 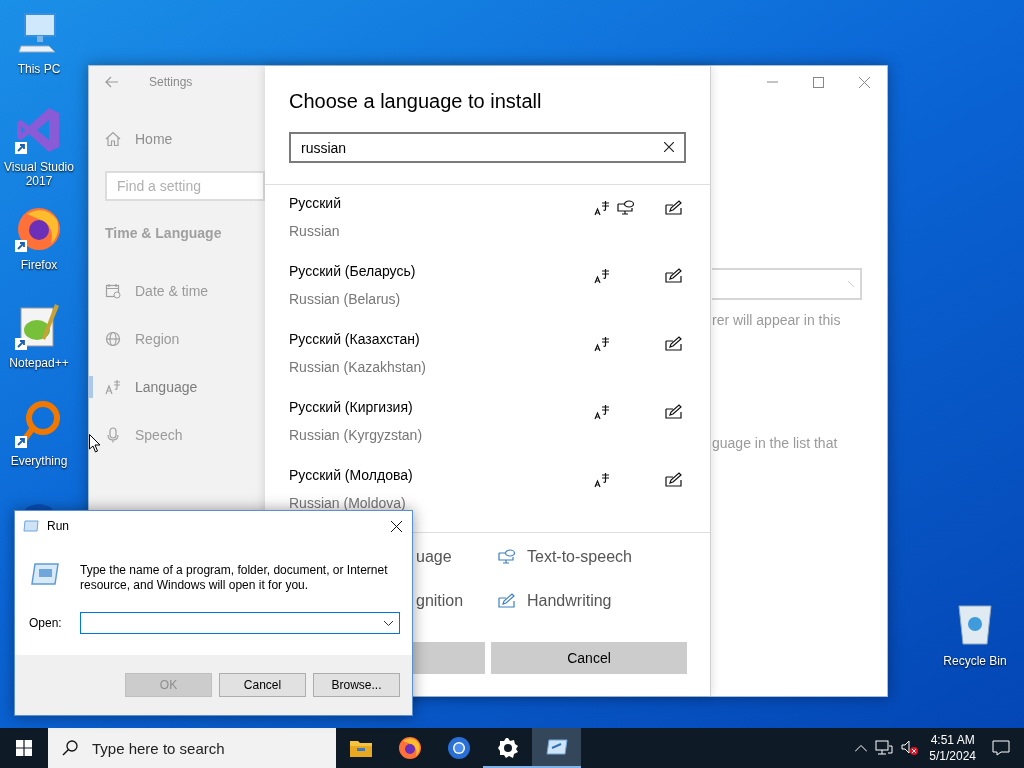 What do you see at coordinates (440, 339) in the screenshot?
I see `language-name: Русский (Казахстан)` at bounding box center [440, 339].